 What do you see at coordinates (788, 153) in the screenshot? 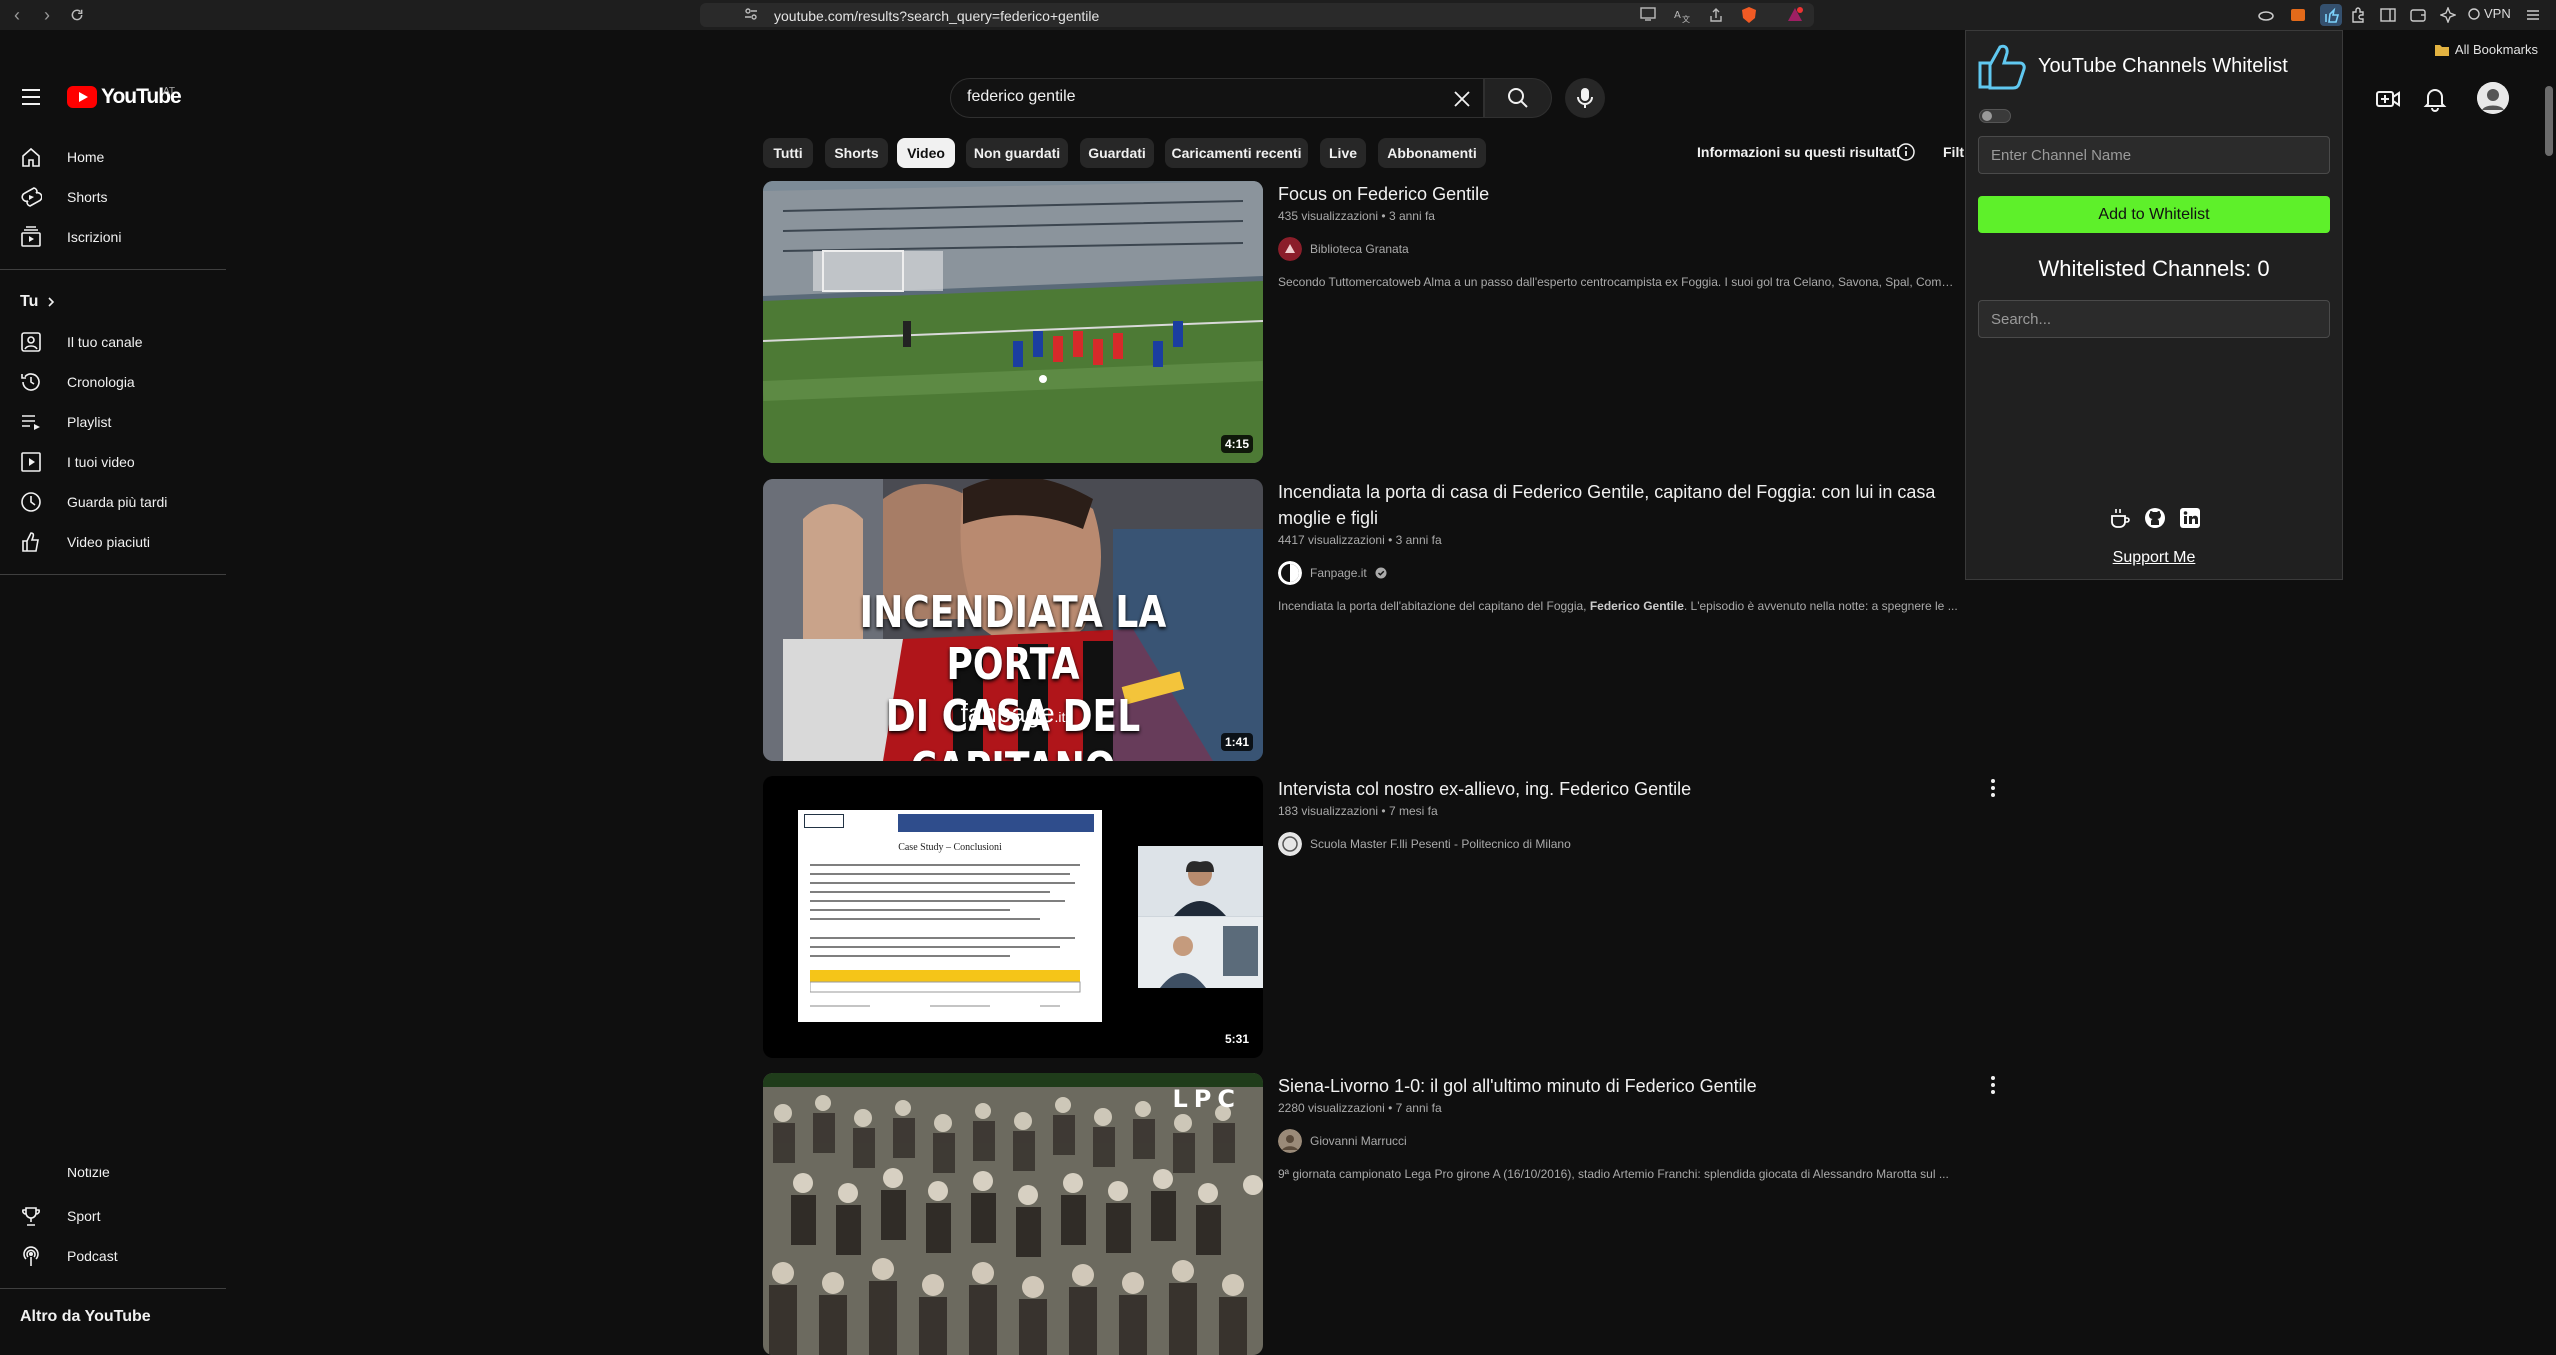
I see `chip-tutti: Tutti` at bounding box center [788, 153].